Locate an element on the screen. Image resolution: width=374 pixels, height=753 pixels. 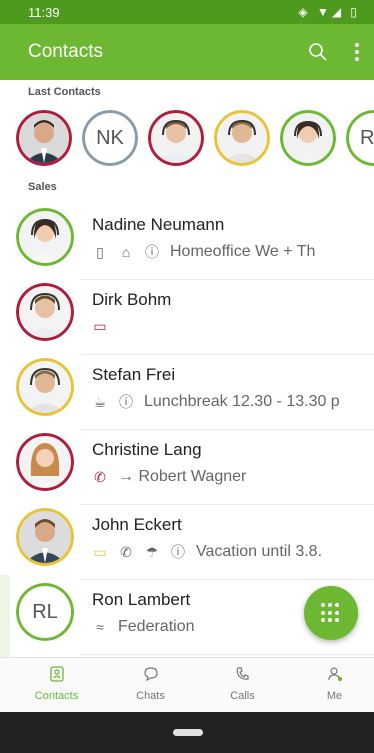
nav-chats: Chats is located at coordinates (150, 684).